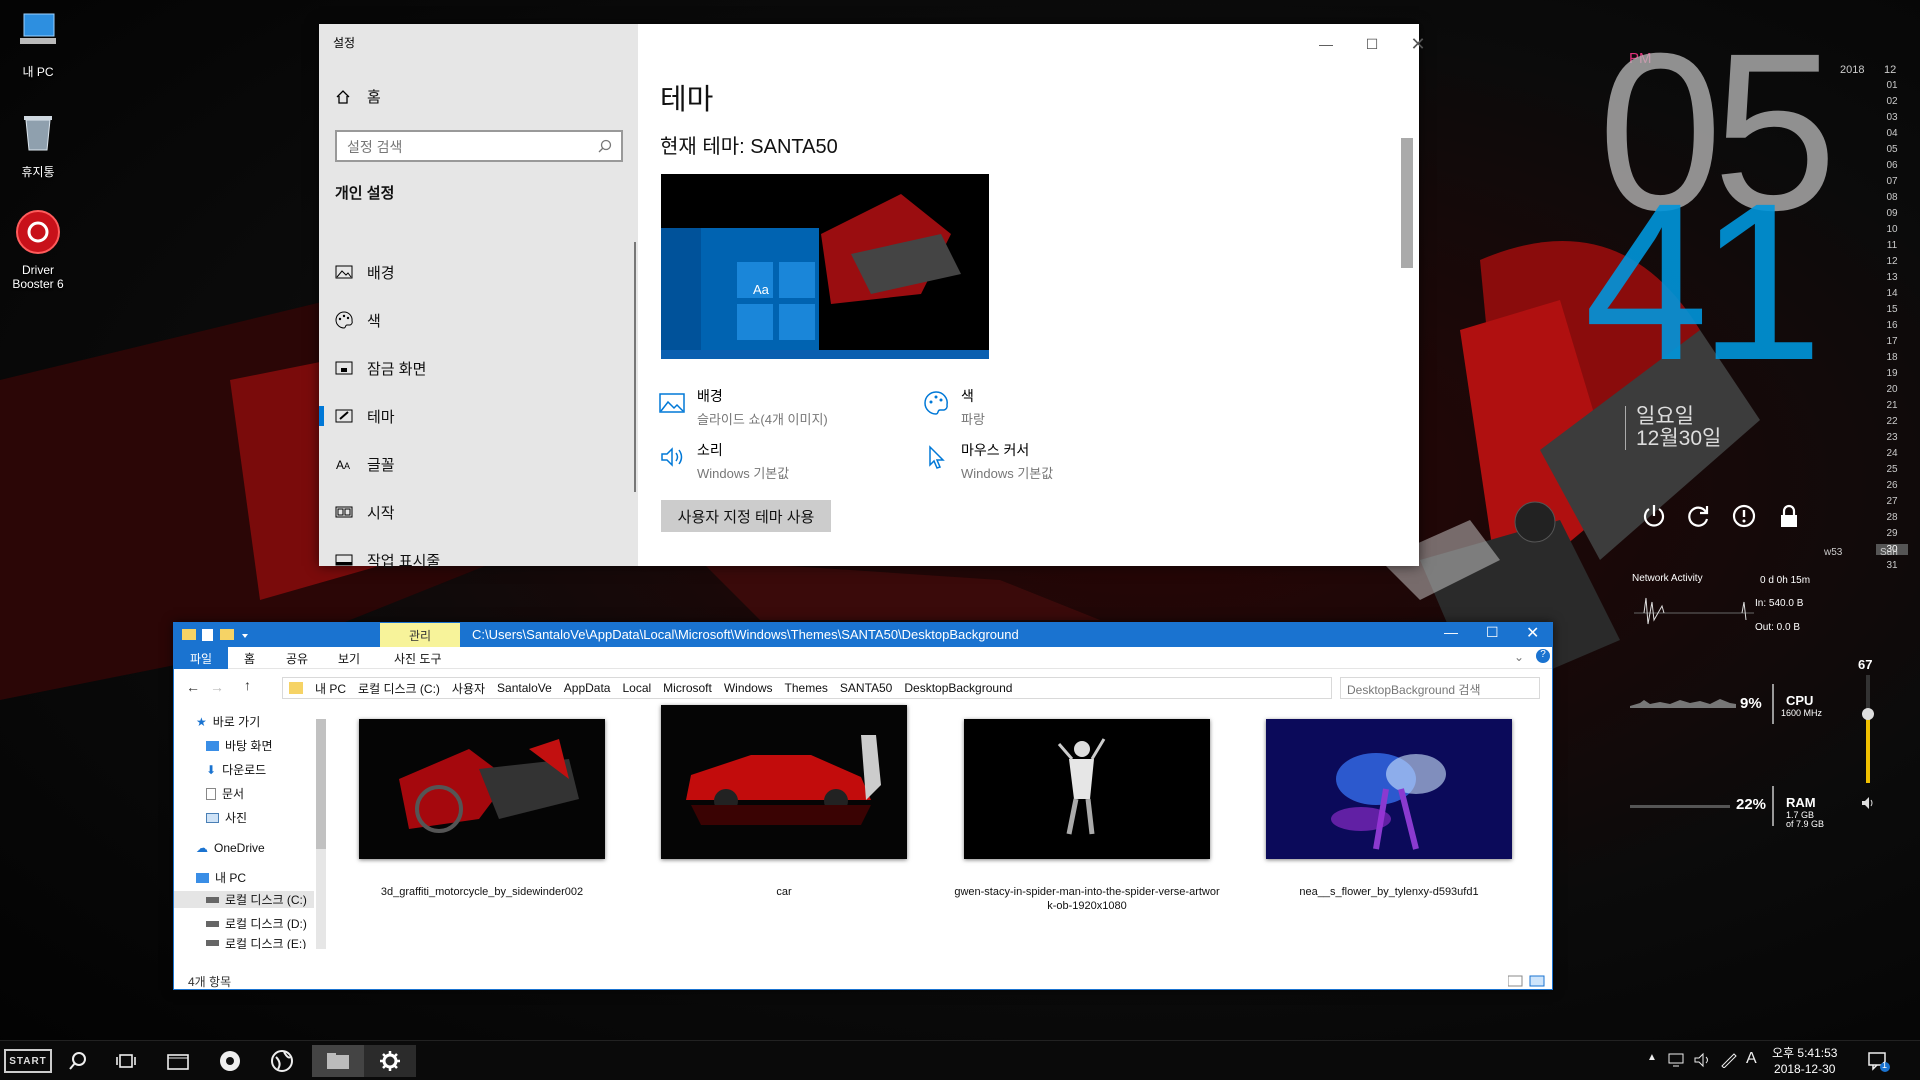 This screenshot has height=1080, width=1920. What do you see at coordinates (217, 687) in the screenshot?
I see `forward-arrow-icon: →` at bounding box center [217, 687].